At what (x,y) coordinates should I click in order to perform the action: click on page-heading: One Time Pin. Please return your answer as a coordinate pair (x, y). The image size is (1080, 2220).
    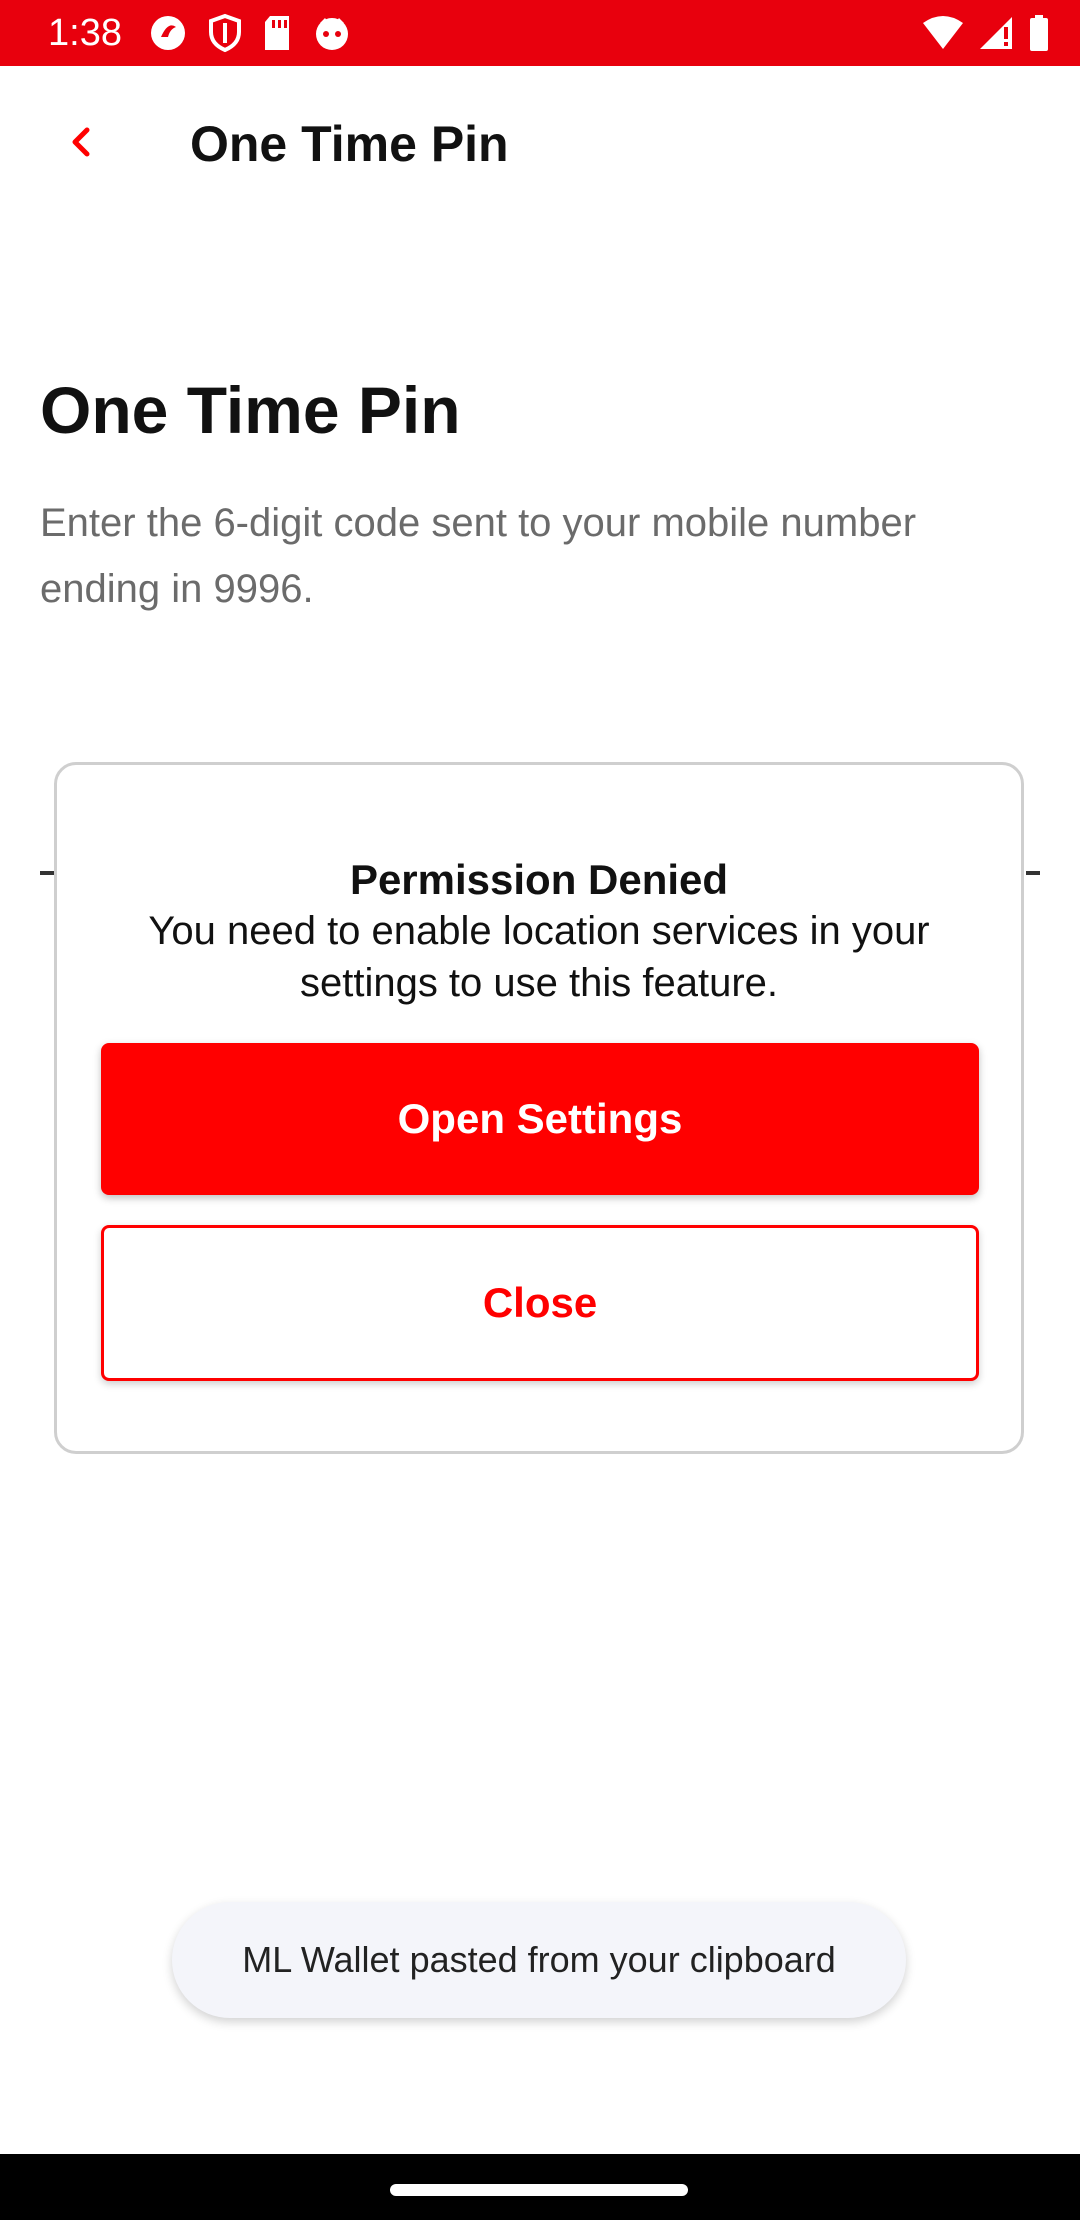
    Looking at the image, I should click on (250, 410).